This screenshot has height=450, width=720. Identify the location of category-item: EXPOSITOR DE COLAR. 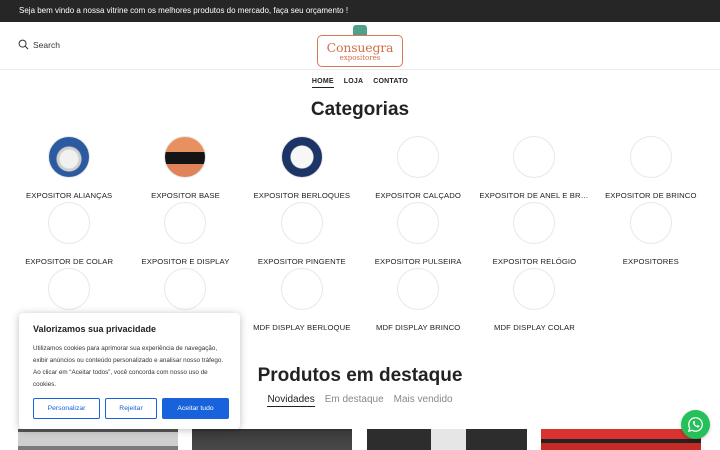
(69, 235).